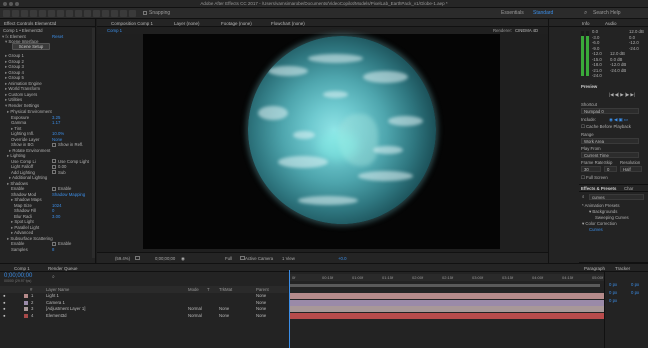 The height and width of the screenshot is (348, 648). I want to click on full-screen-checkbox: ☐ Full Screen, so click(594, 178).